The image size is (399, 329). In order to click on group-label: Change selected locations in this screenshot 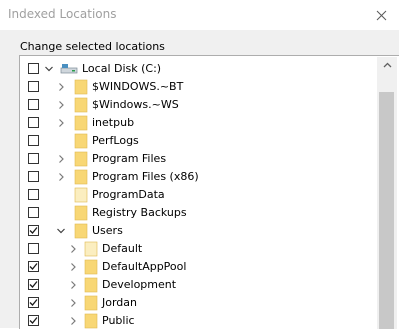, I will do `click(92, 46)`.